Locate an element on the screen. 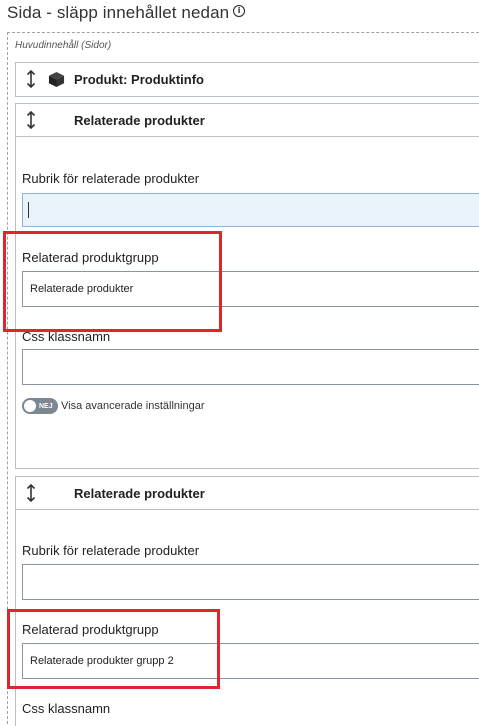  page-title: Sida - släpp innehållet nedan i is located at coordinates (126, 13).